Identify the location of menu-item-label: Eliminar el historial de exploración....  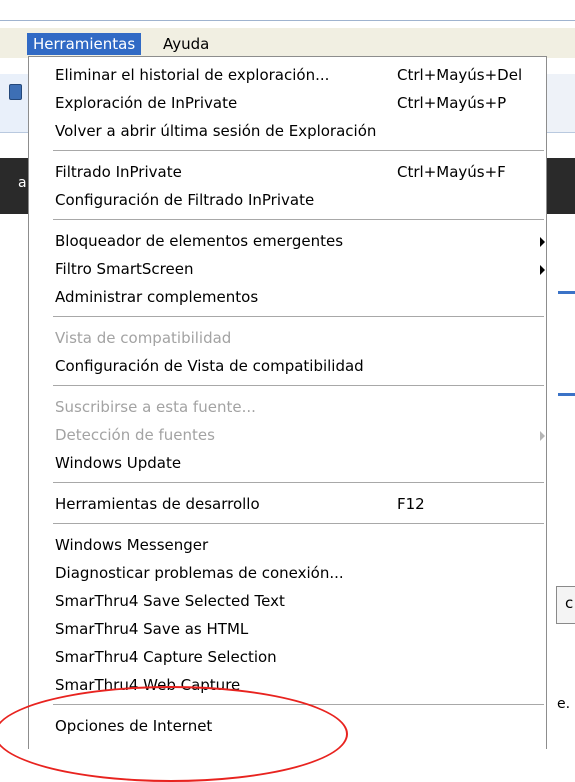
(192, 75).